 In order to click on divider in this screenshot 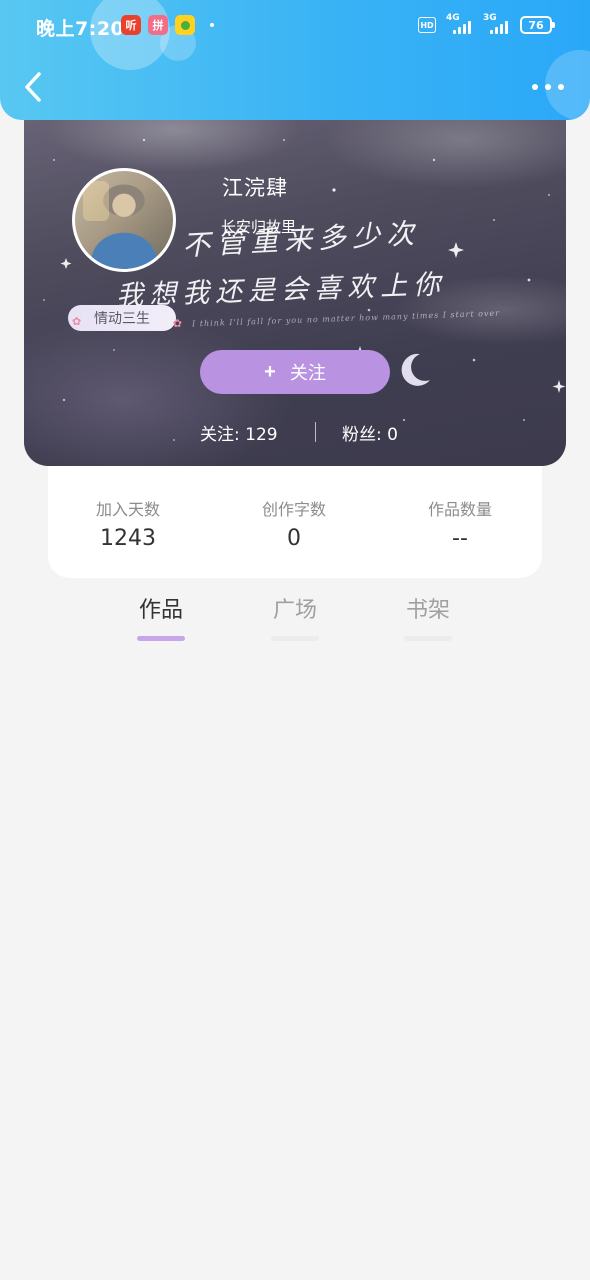, I will do `click(315, 432)`.